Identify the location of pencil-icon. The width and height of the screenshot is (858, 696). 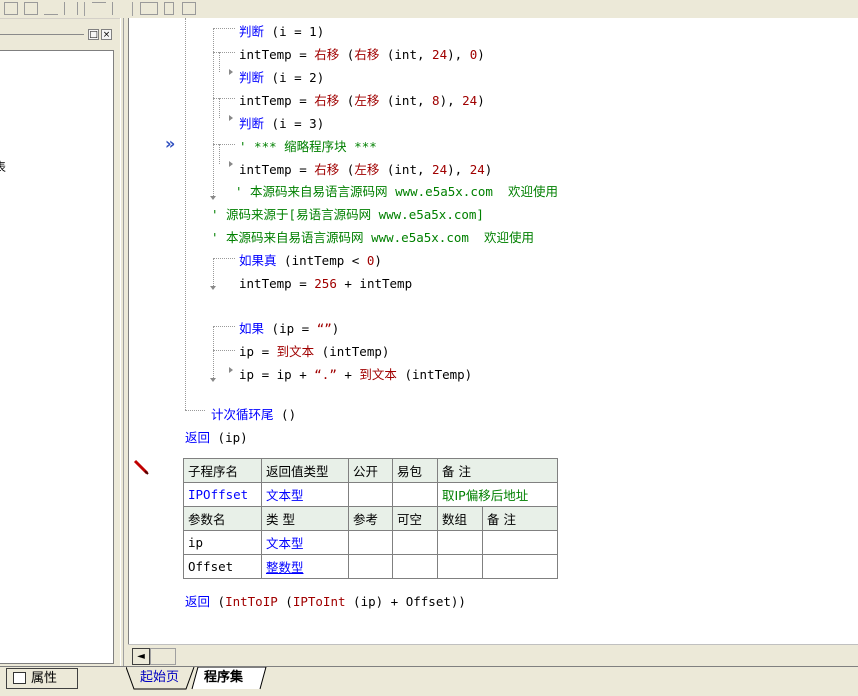
(141, 467).